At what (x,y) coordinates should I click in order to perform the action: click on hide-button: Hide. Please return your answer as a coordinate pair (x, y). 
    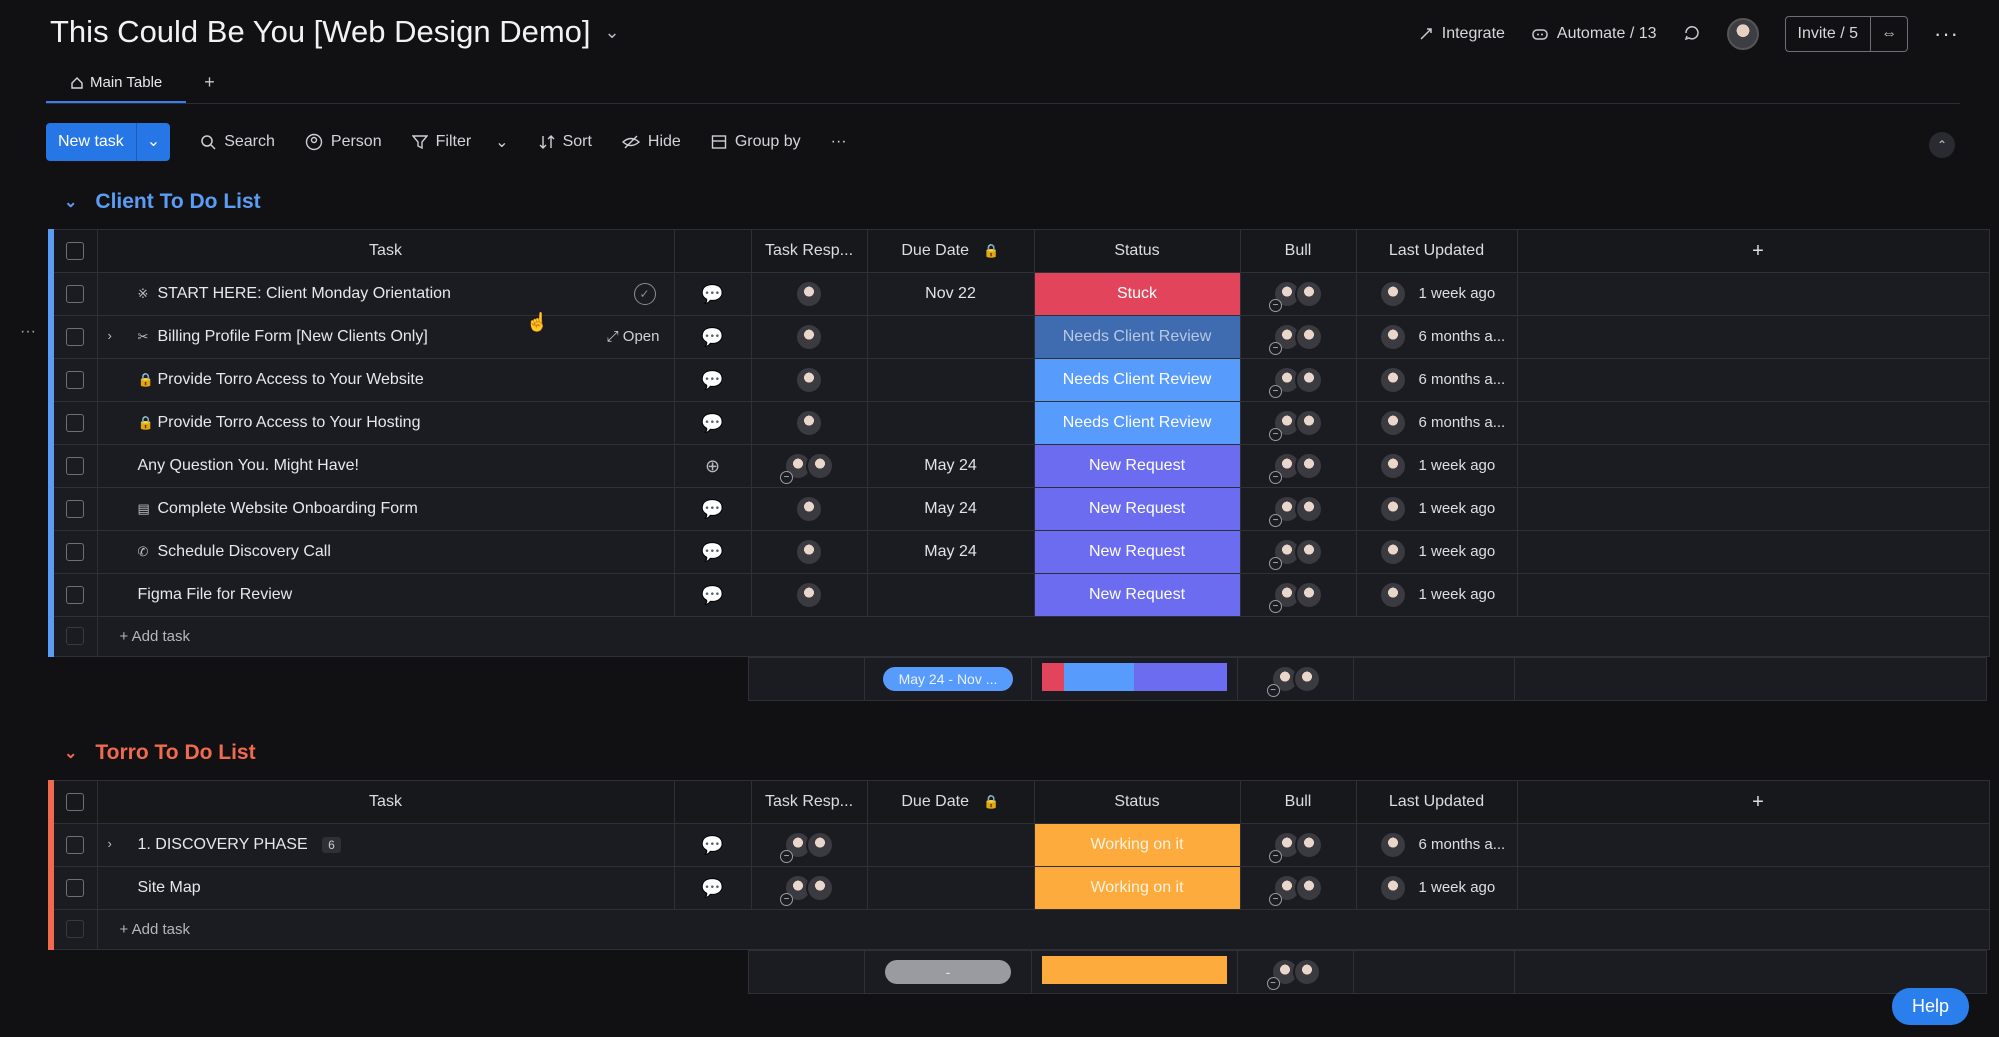
    Looking at the image, I should click on (651, 142).